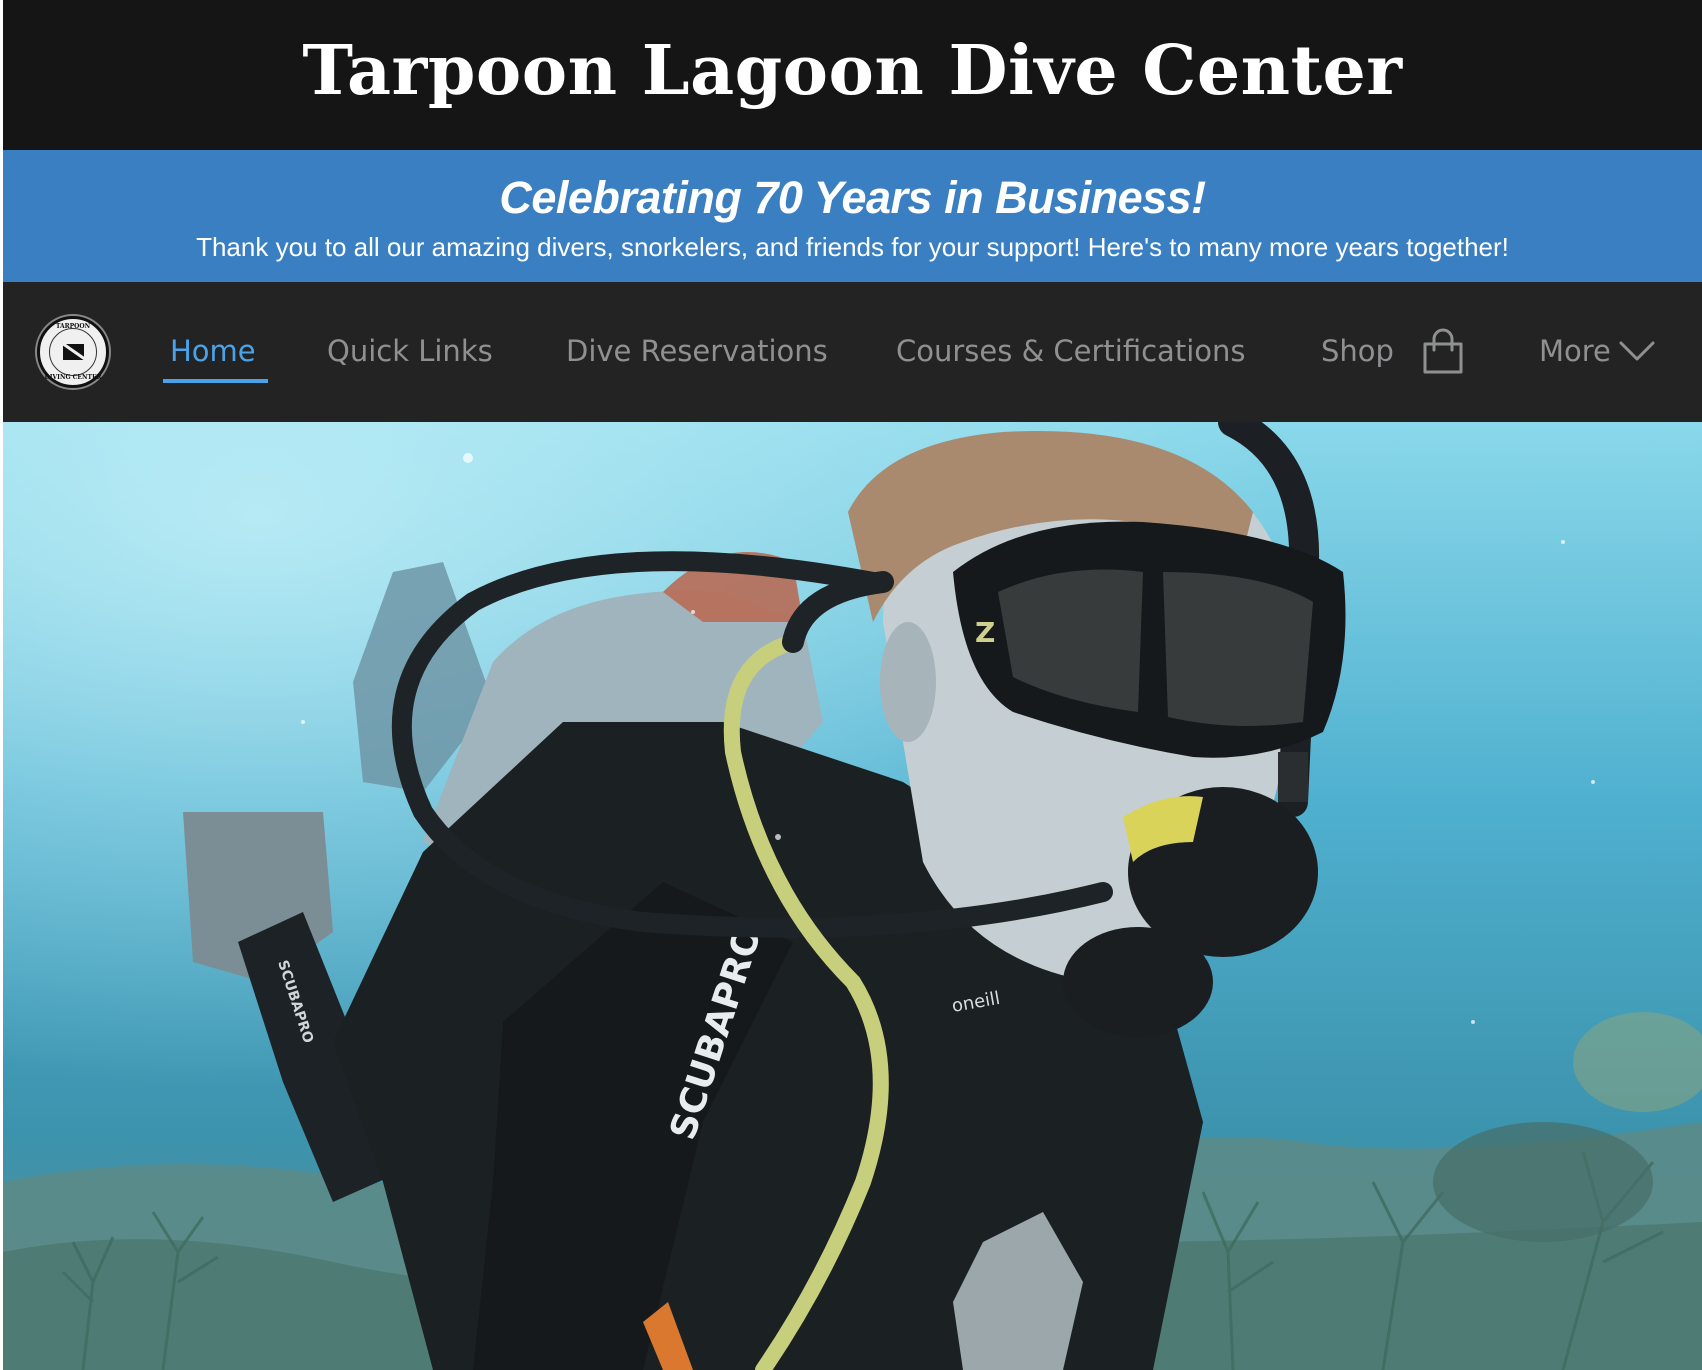 This screenshot has width=1702, height=1370. I want to click on shopping-bag-icon, so click(1443, 352).